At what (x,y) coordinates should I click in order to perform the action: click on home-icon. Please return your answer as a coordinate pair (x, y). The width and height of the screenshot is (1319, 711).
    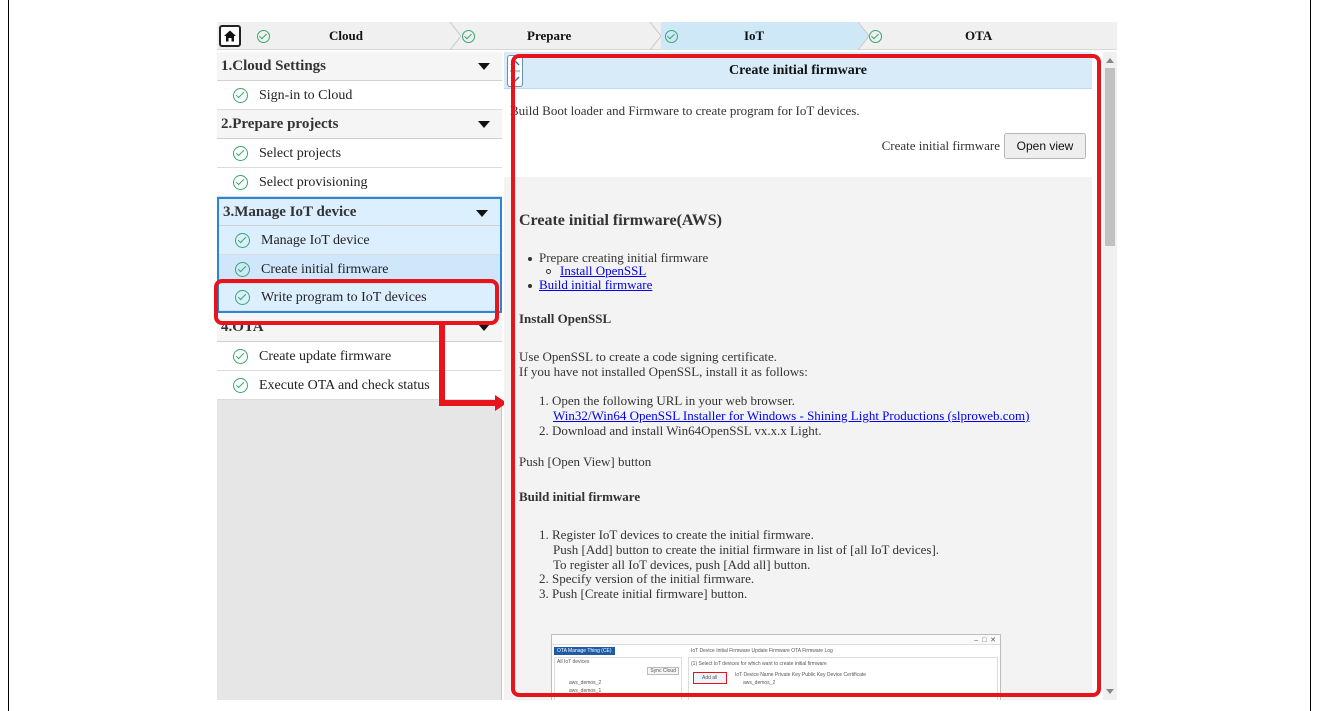
    Looking at the image, I should click on (230, 36).